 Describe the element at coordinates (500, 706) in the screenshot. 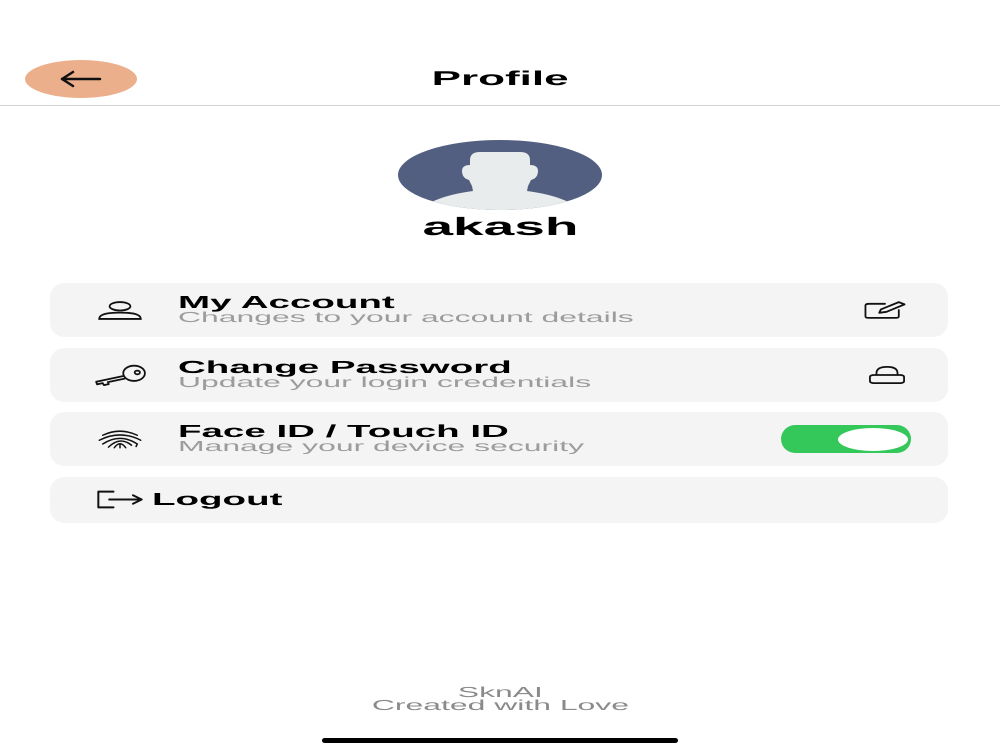

I see `footer-tagline: Created with Love` at that location.